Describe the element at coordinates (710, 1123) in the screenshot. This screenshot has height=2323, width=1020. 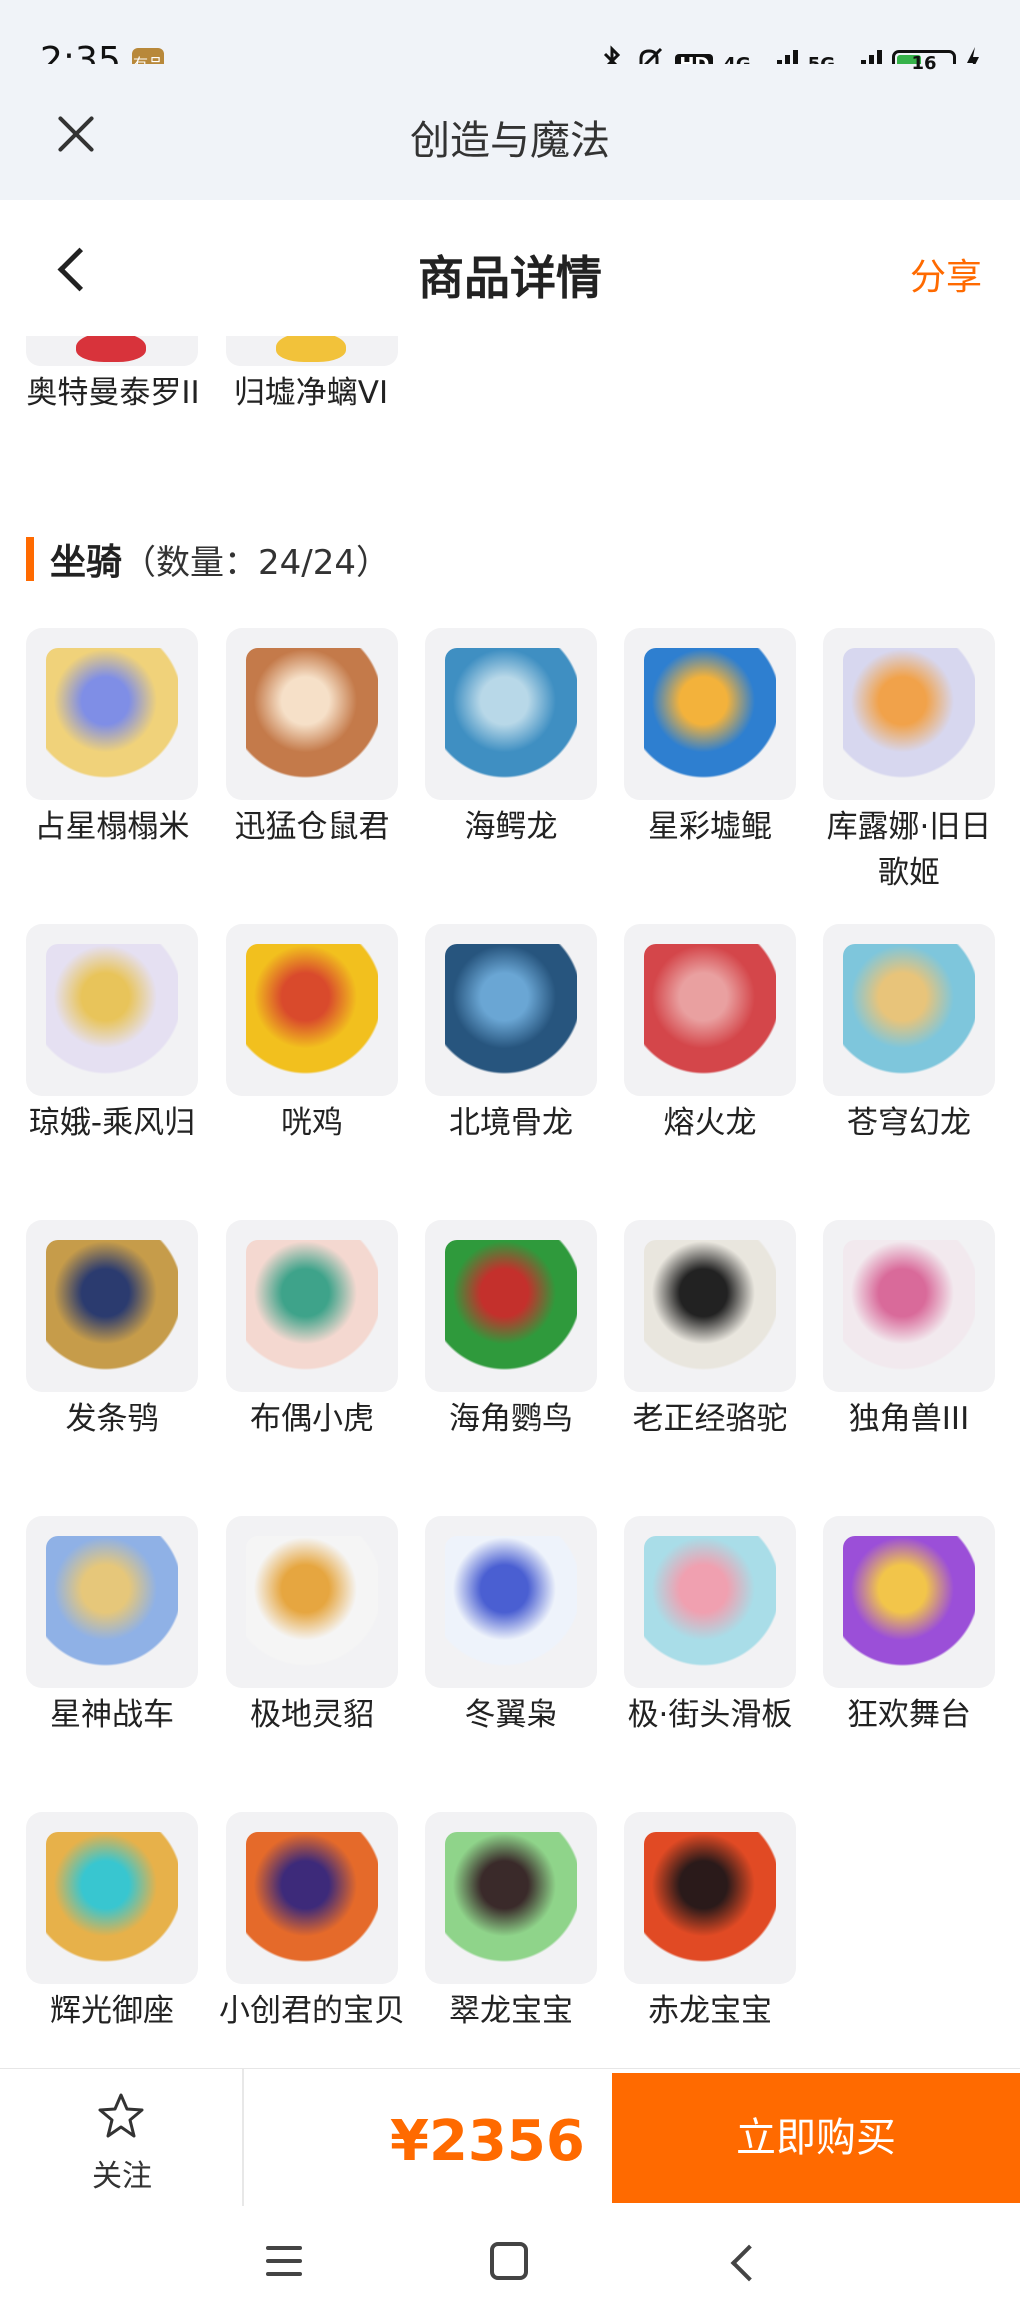
I see `mount-name: 熔火龙` at that location.